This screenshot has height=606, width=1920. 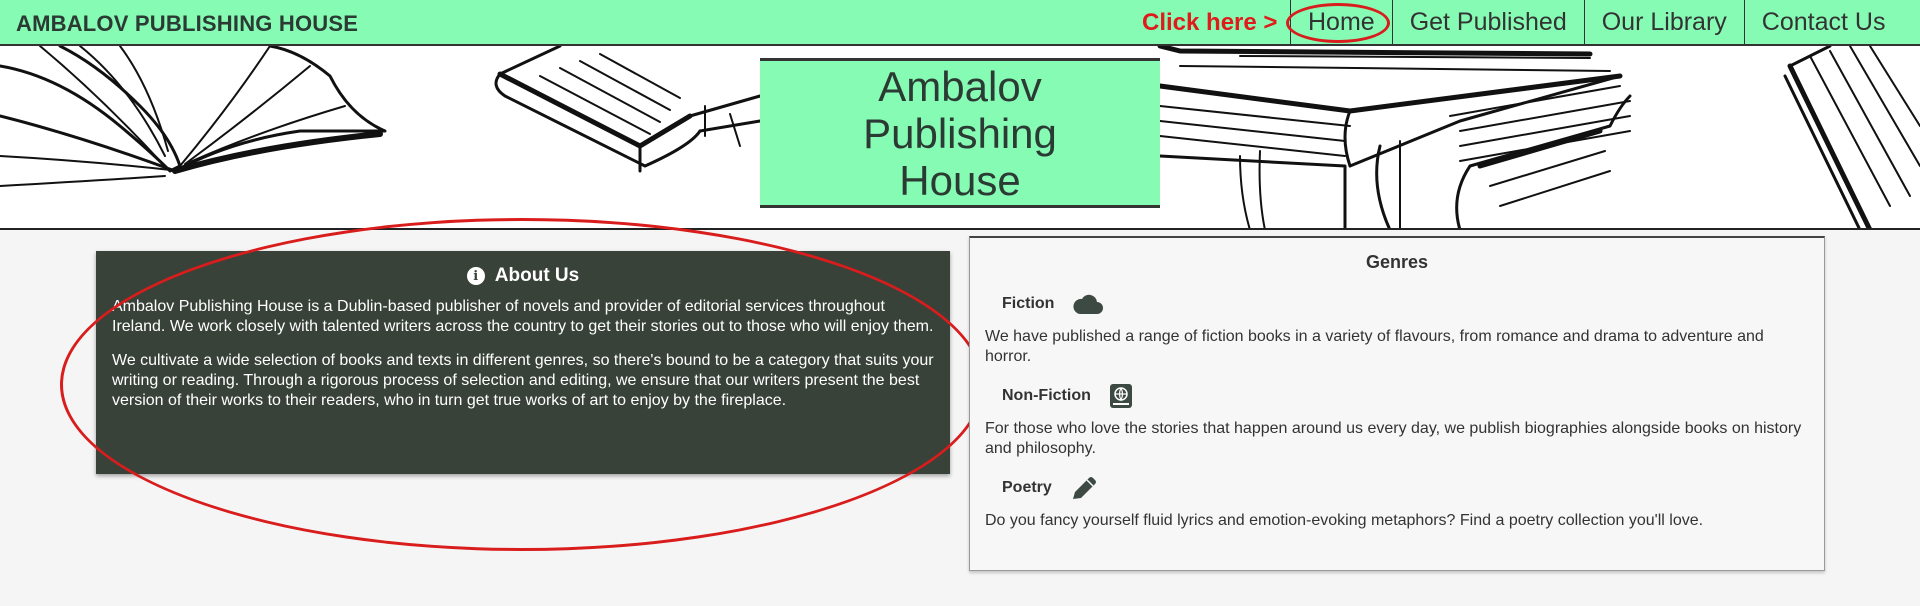 I want to click on hero-title: Ambalov Publishing House, so click(x=960, y=133).